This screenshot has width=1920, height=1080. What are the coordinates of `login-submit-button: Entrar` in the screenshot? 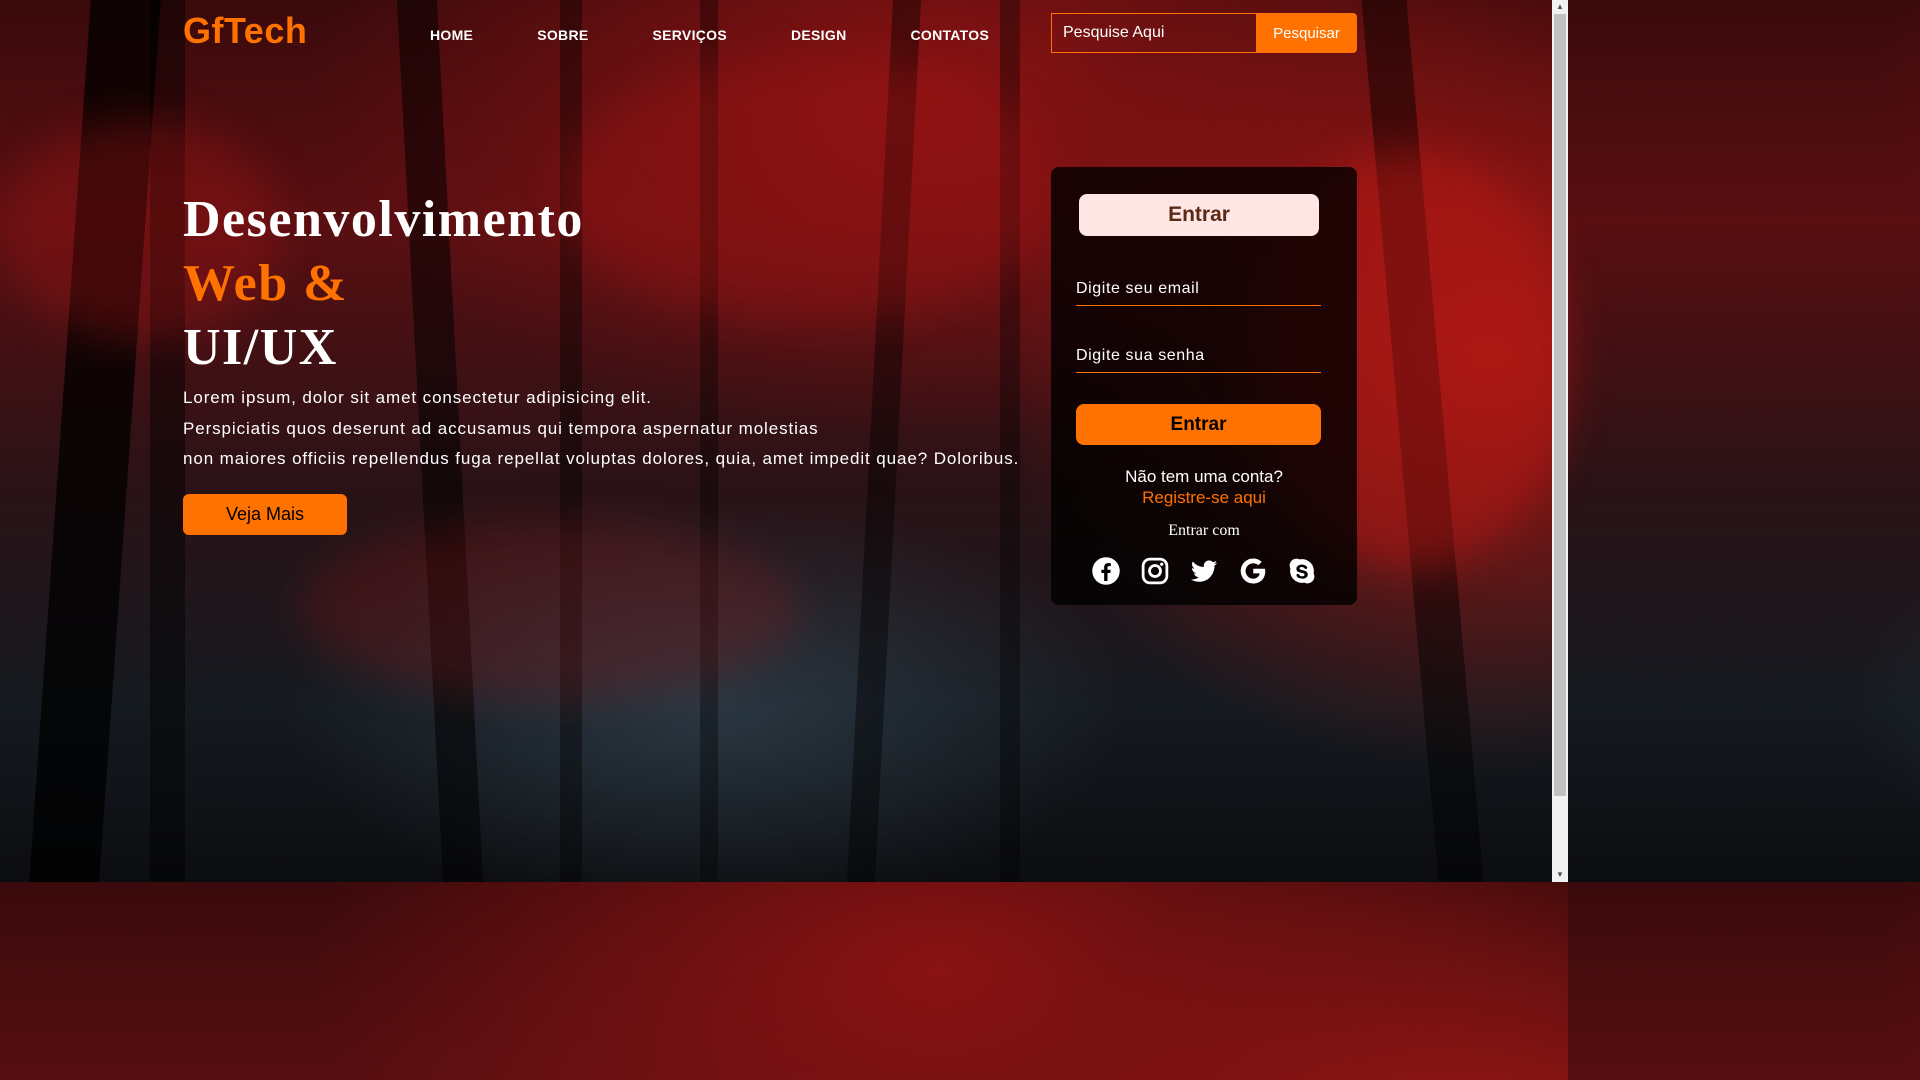 It's located at (1198, 424).